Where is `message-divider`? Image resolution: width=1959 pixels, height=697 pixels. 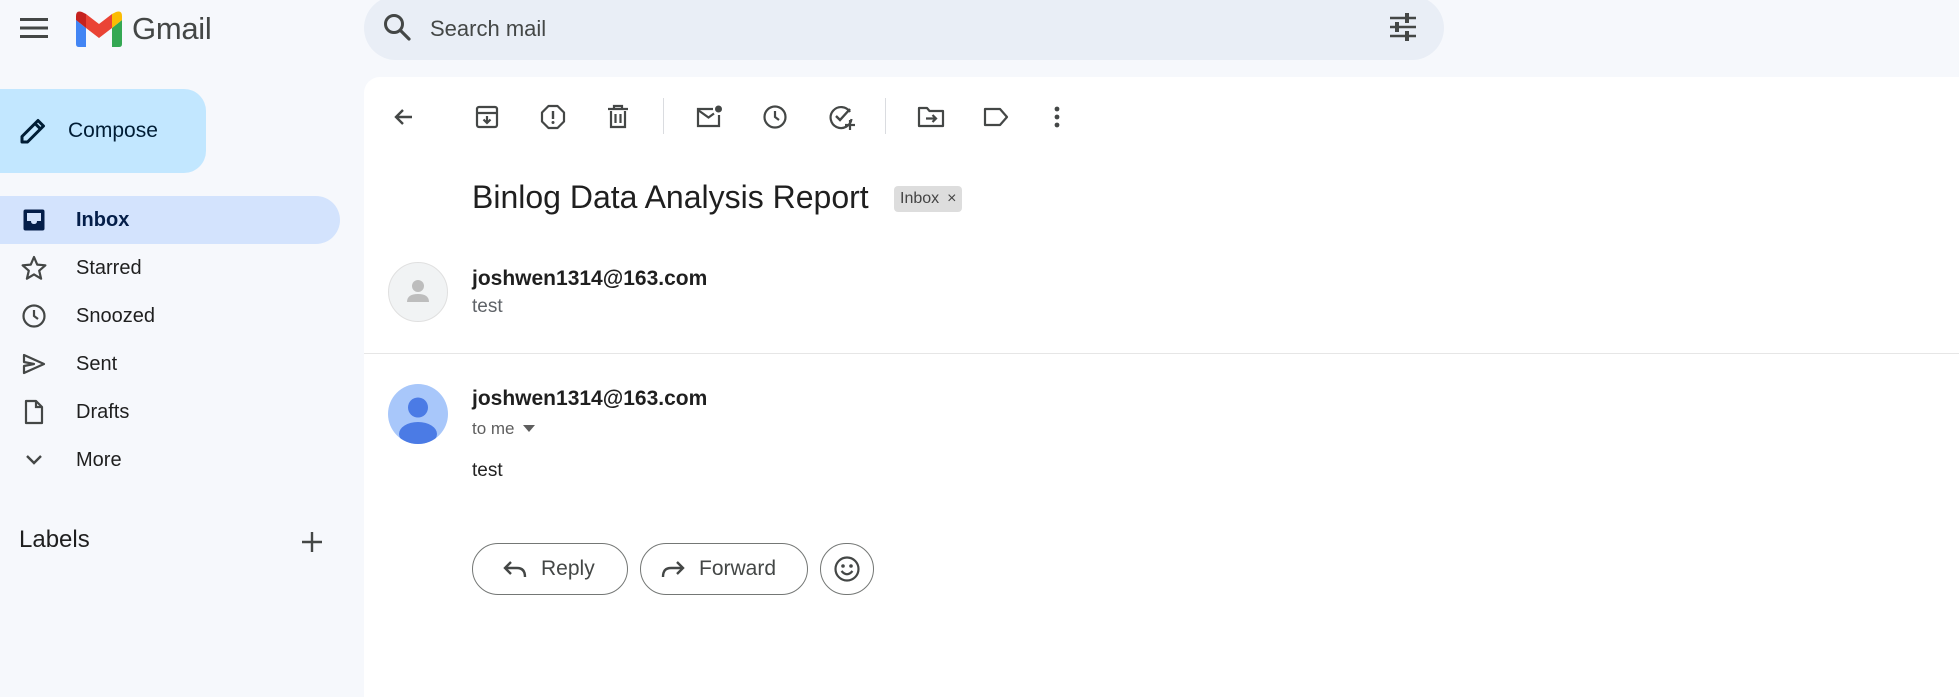 message-divider is located at coordinates (1161, 353).